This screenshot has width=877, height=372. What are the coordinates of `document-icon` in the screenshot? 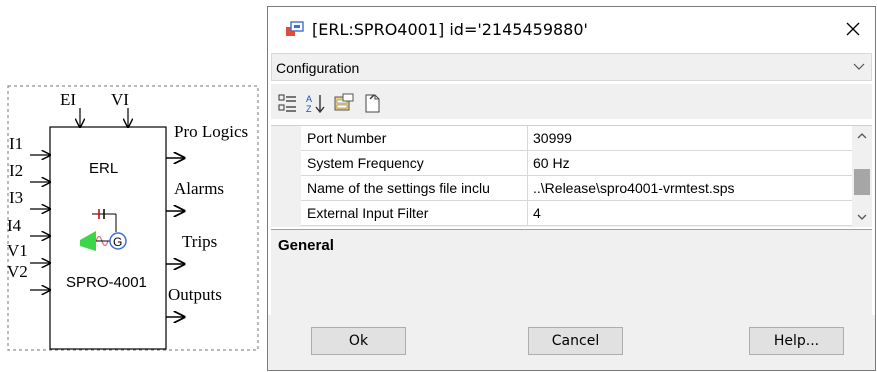 It's located at (372, 103).